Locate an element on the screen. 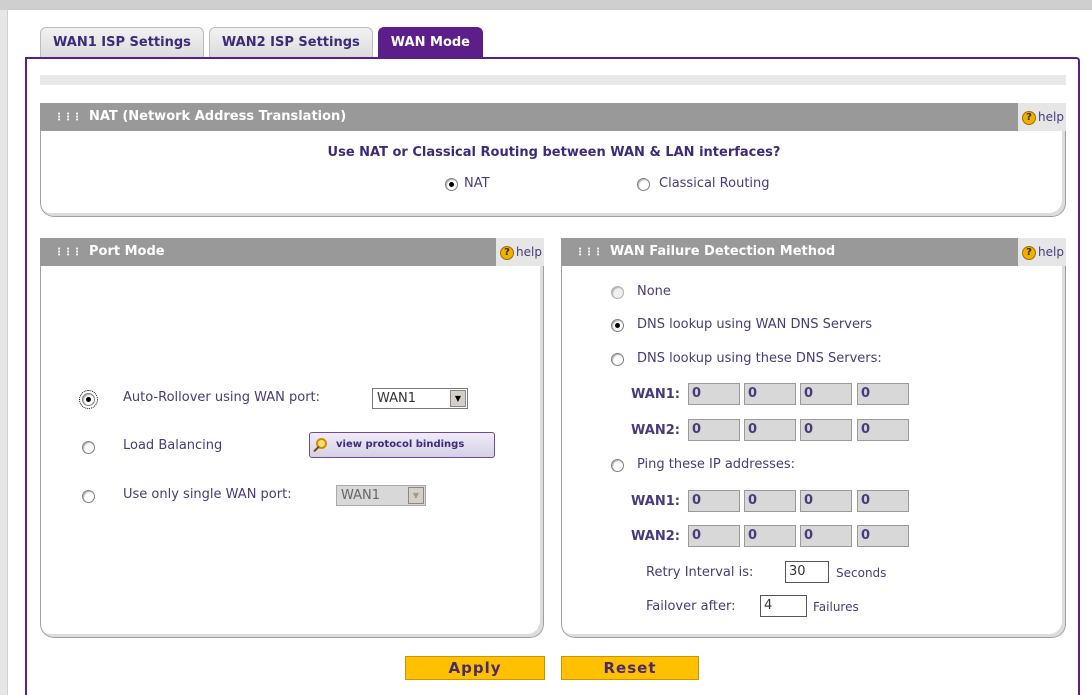  retry-interval-unit: Seconds is located at coordinates (861, 573).